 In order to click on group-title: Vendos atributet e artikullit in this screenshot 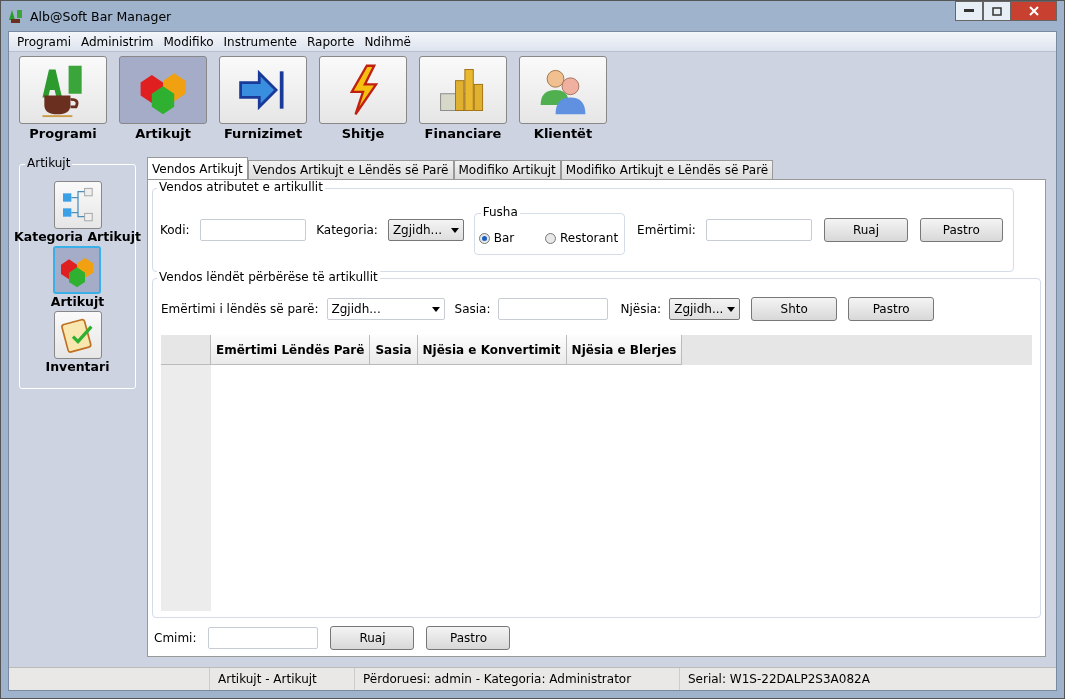, I will do `click(241, 187)`.